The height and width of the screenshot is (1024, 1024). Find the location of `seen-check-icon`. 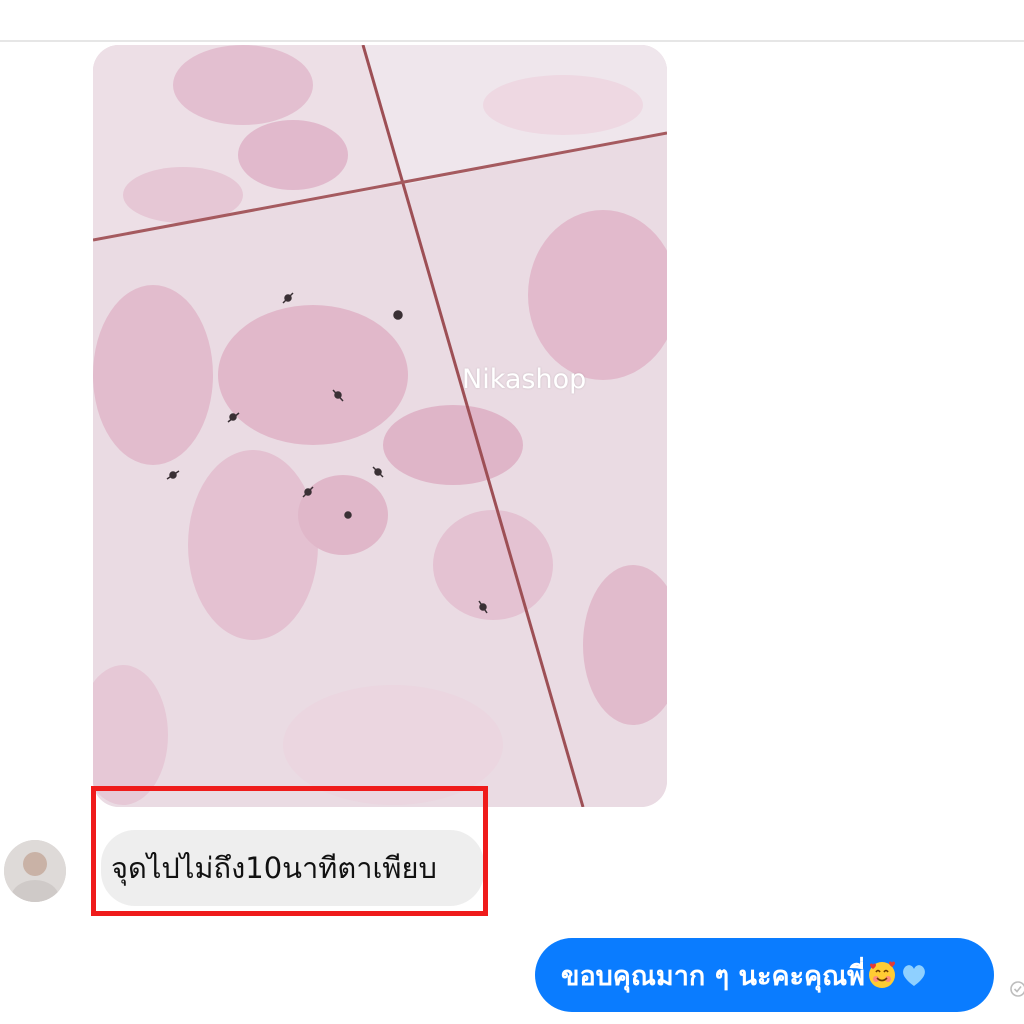

seen-check-icon is located at coordinates (1017, 989).